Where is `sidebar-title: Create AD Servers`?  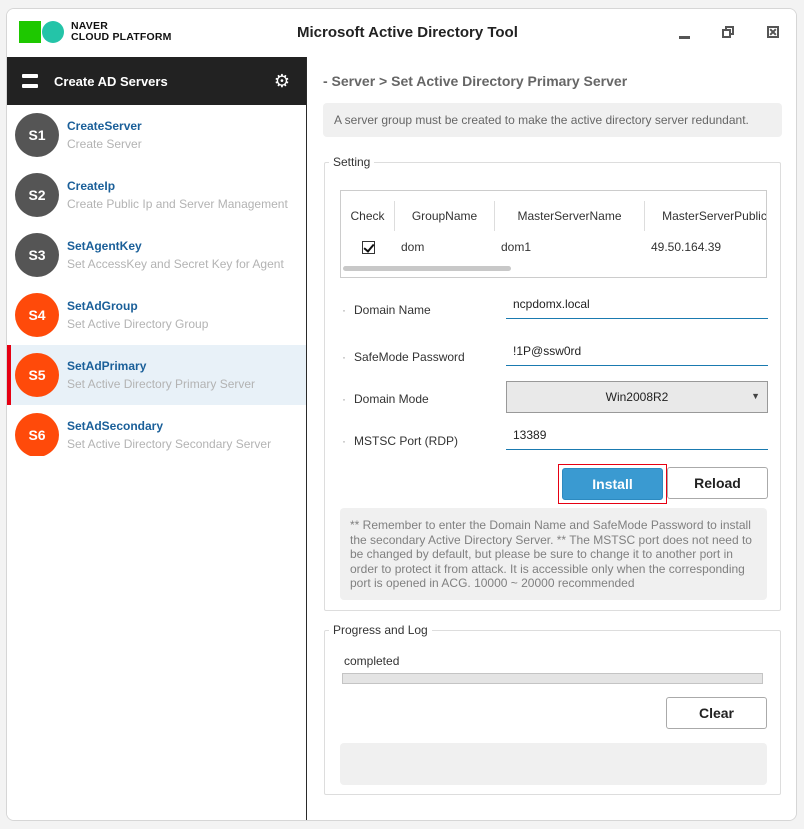 sidebar-title: Create AD Servers is located at coordinates (111, 81).